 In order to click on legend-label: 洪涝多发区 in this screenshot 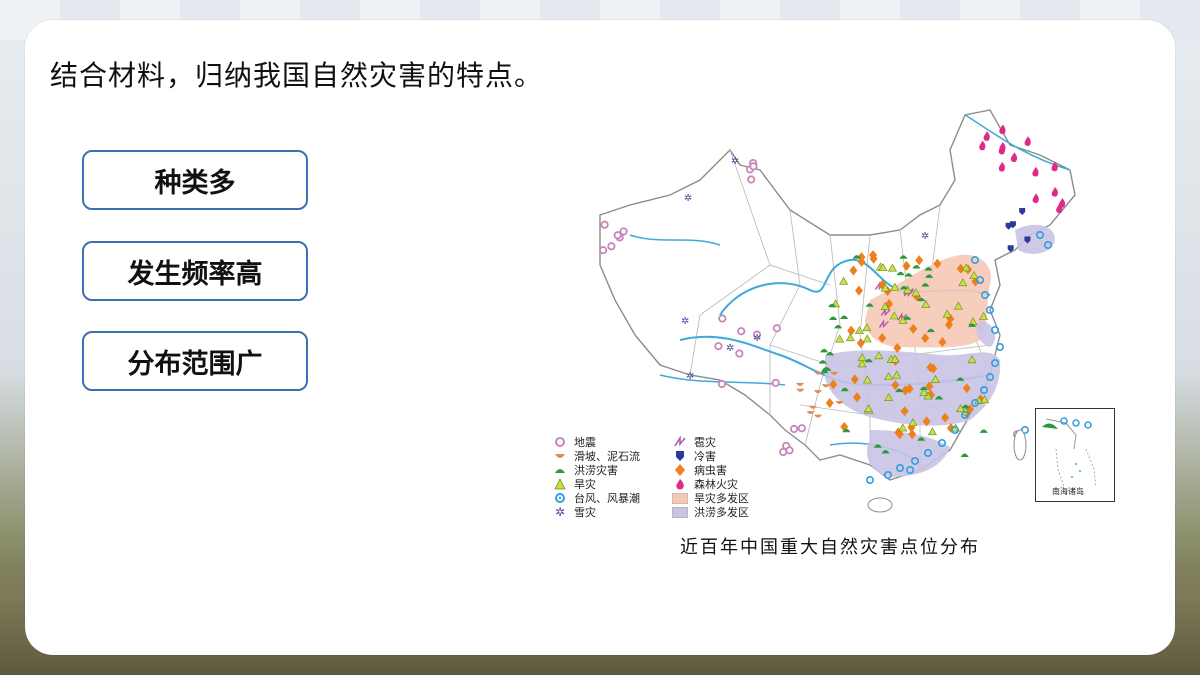, I will do `click(721, 512)`.